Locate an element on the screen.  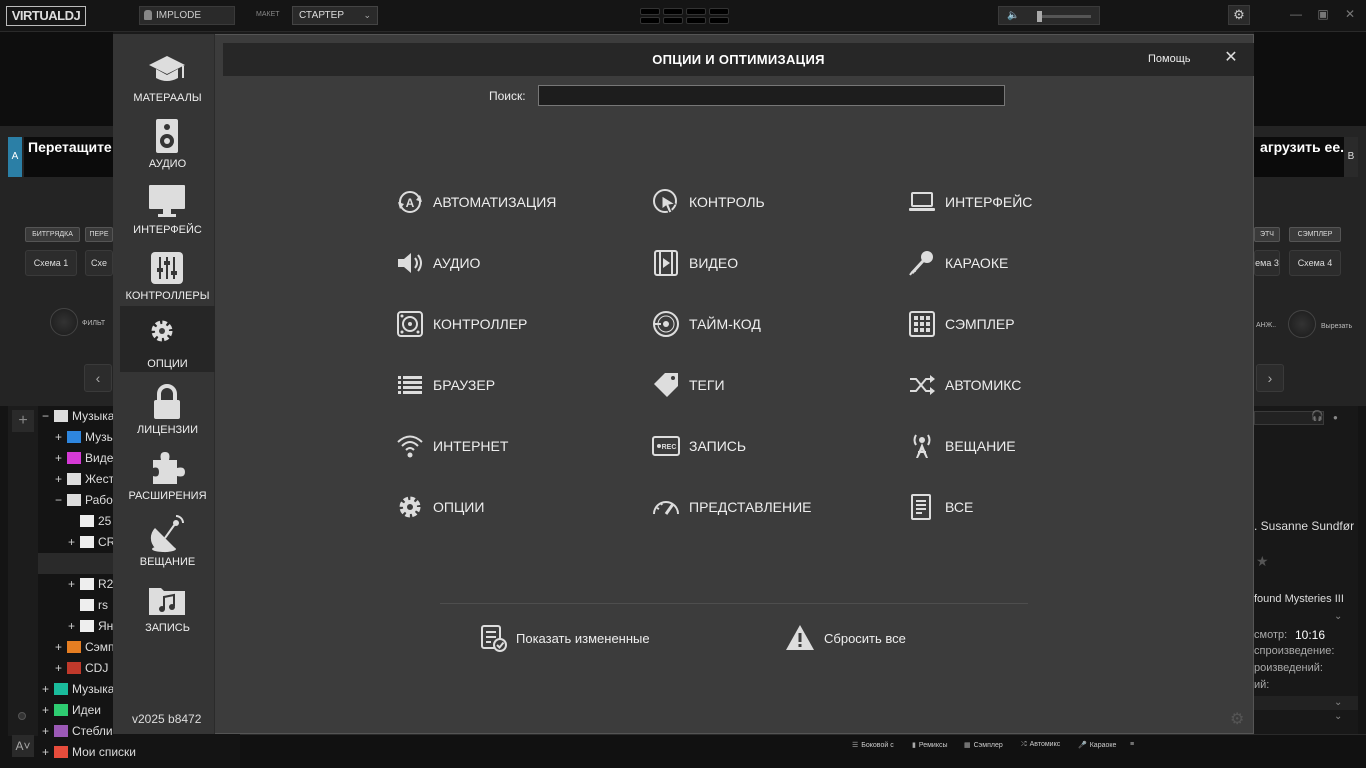
beatgrid-button: БИТГРЯДКА is located at coordinates (52, 234).